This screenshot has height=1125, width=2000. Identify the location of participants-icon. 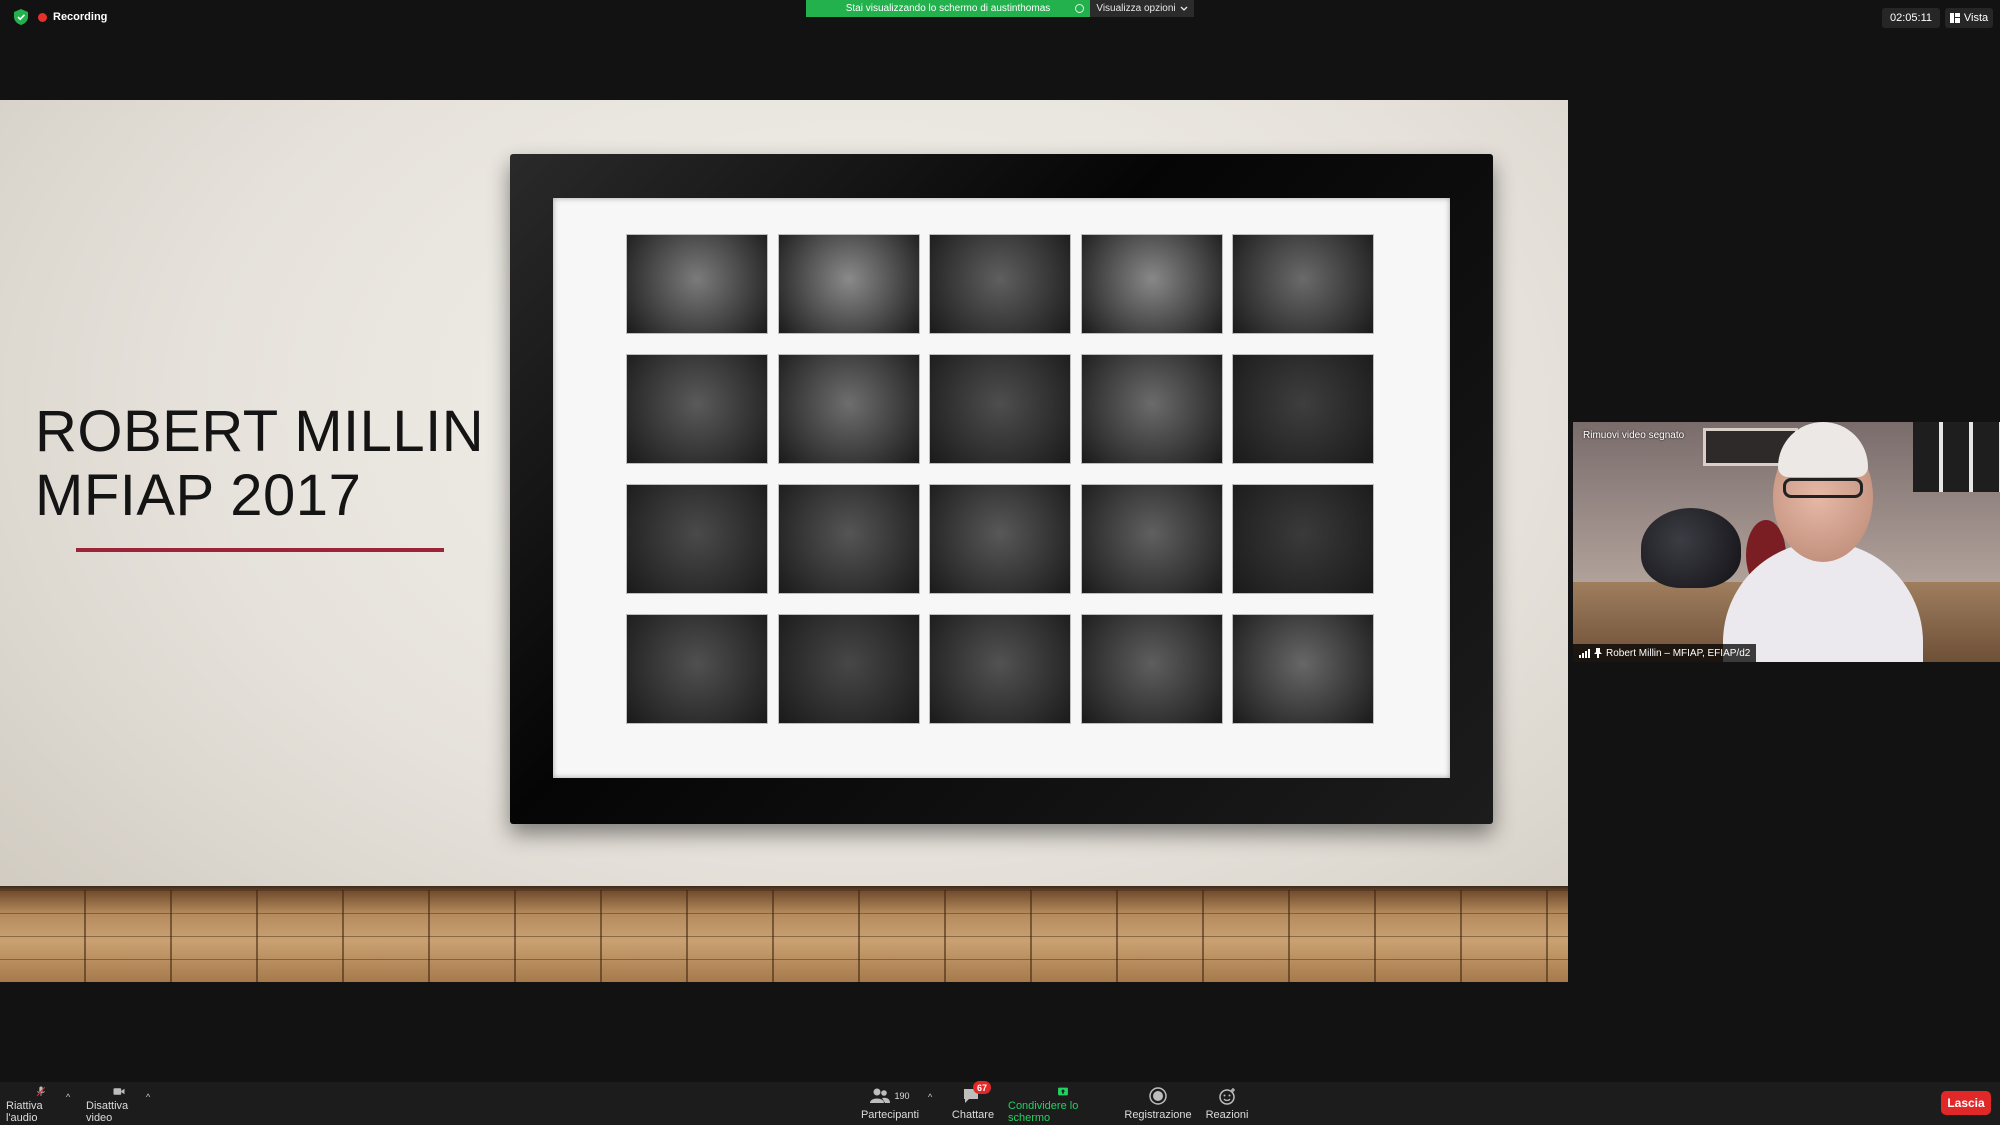
(880, 1095).